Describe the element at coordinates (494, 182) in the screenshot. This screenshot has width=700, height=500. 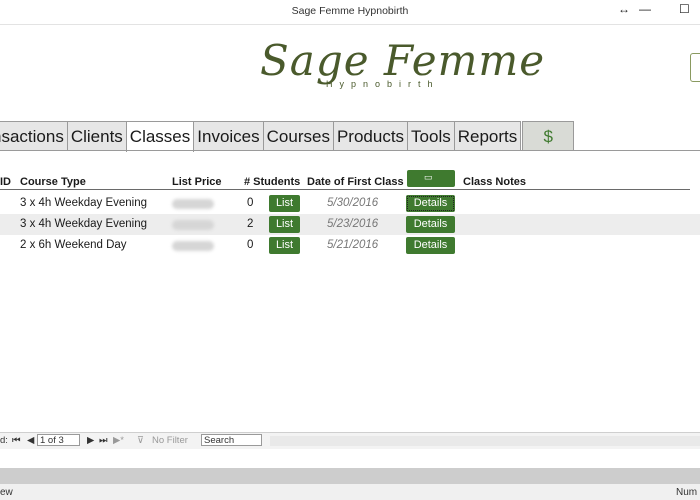
I see `column-header-class-notes: Class Notes` at that location.